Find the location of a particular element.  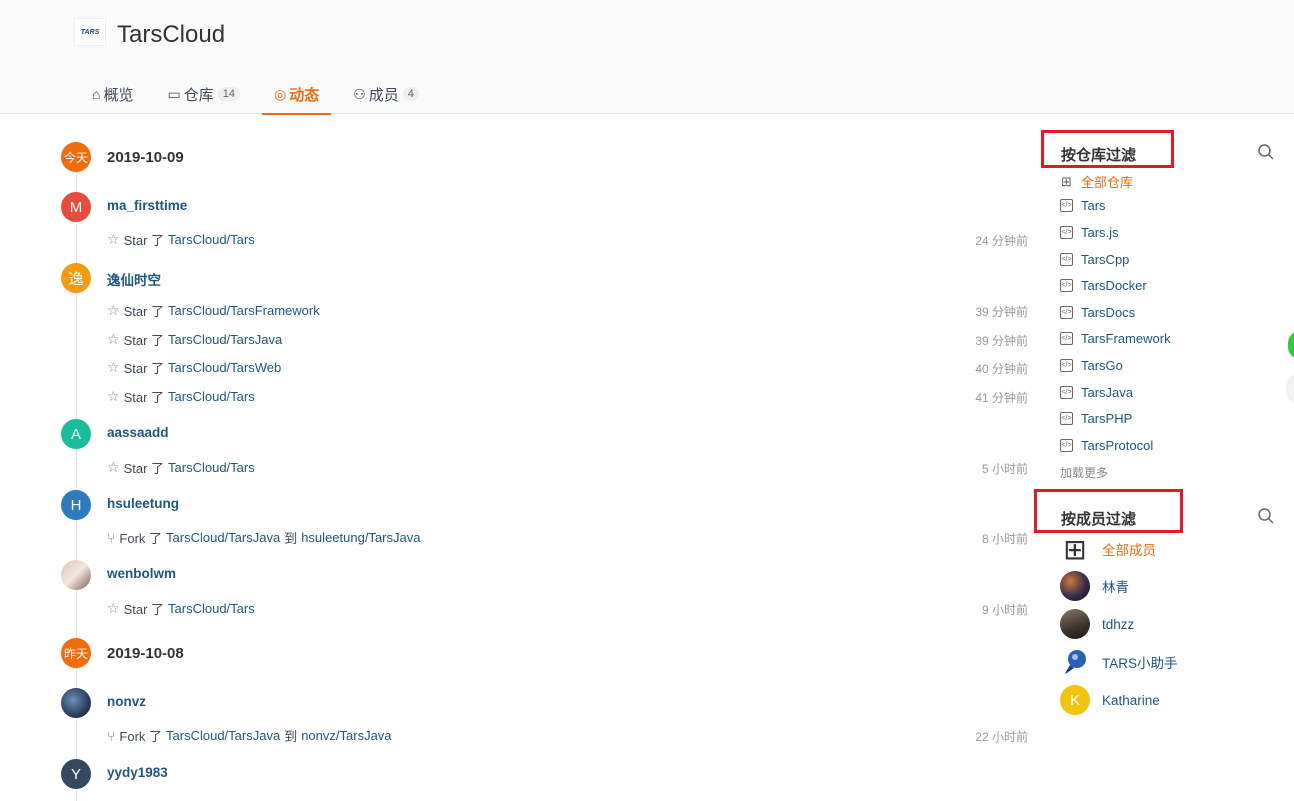

repo-filter-all: ⊞ 全部仓库 is located at coordinates (1096, 181).